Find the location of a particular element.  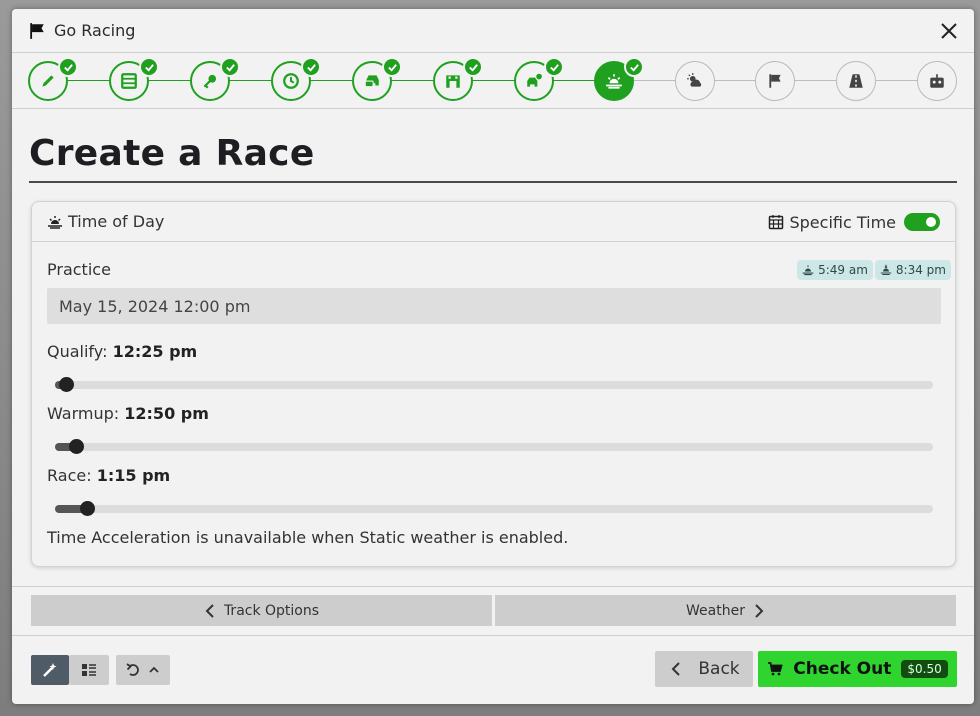

title-bar: Go Racing is located at coordinates (493, 31).